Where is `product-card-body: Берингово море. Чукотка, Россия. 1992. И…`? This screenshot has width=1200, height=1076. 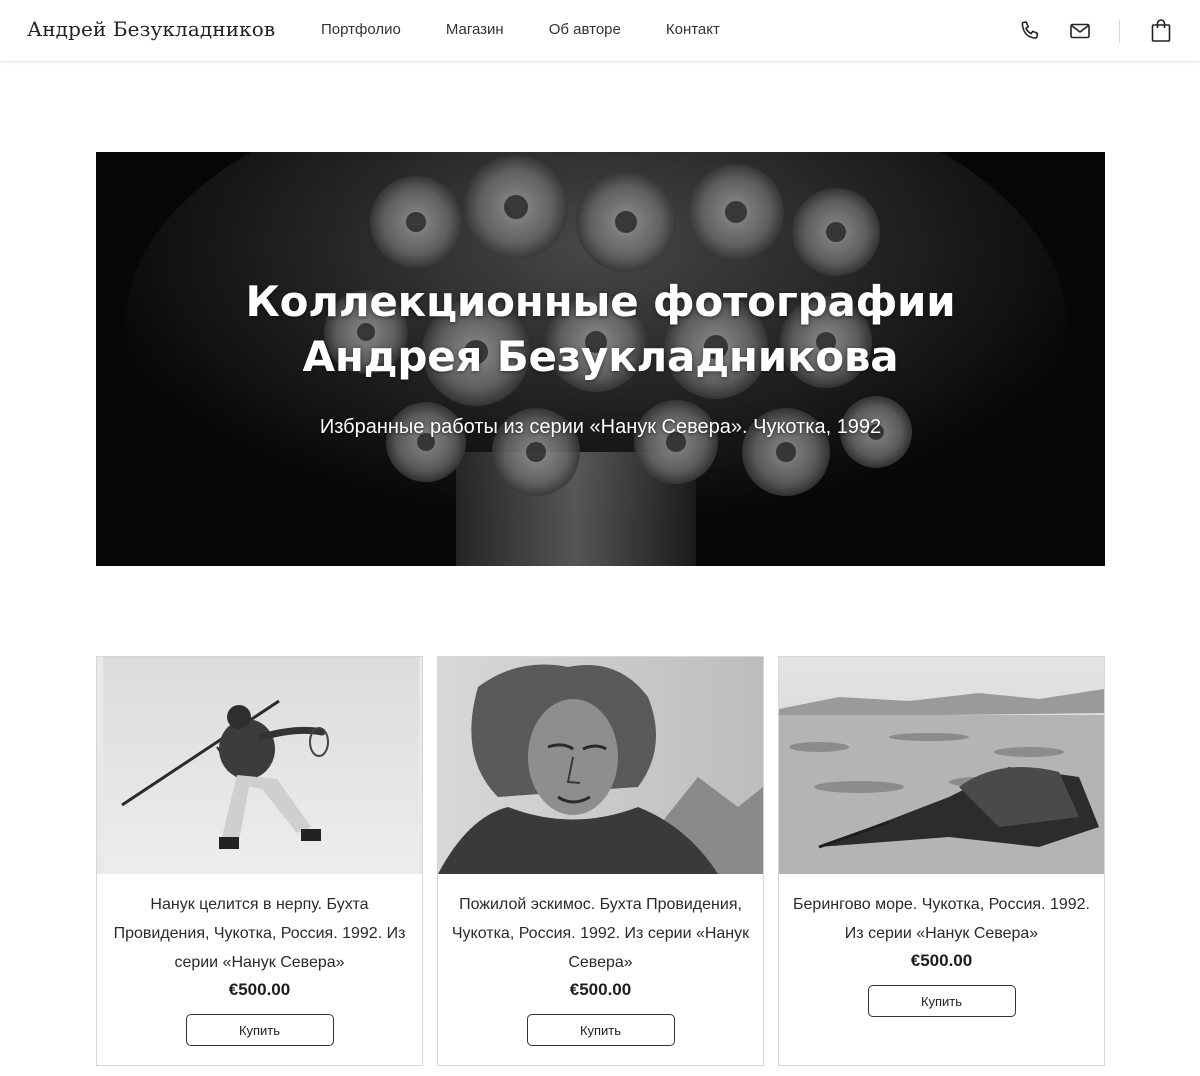 product-card-body: Берингово море. Чукотка, Россия. 1992. И… is located at coordinates (941, 953).